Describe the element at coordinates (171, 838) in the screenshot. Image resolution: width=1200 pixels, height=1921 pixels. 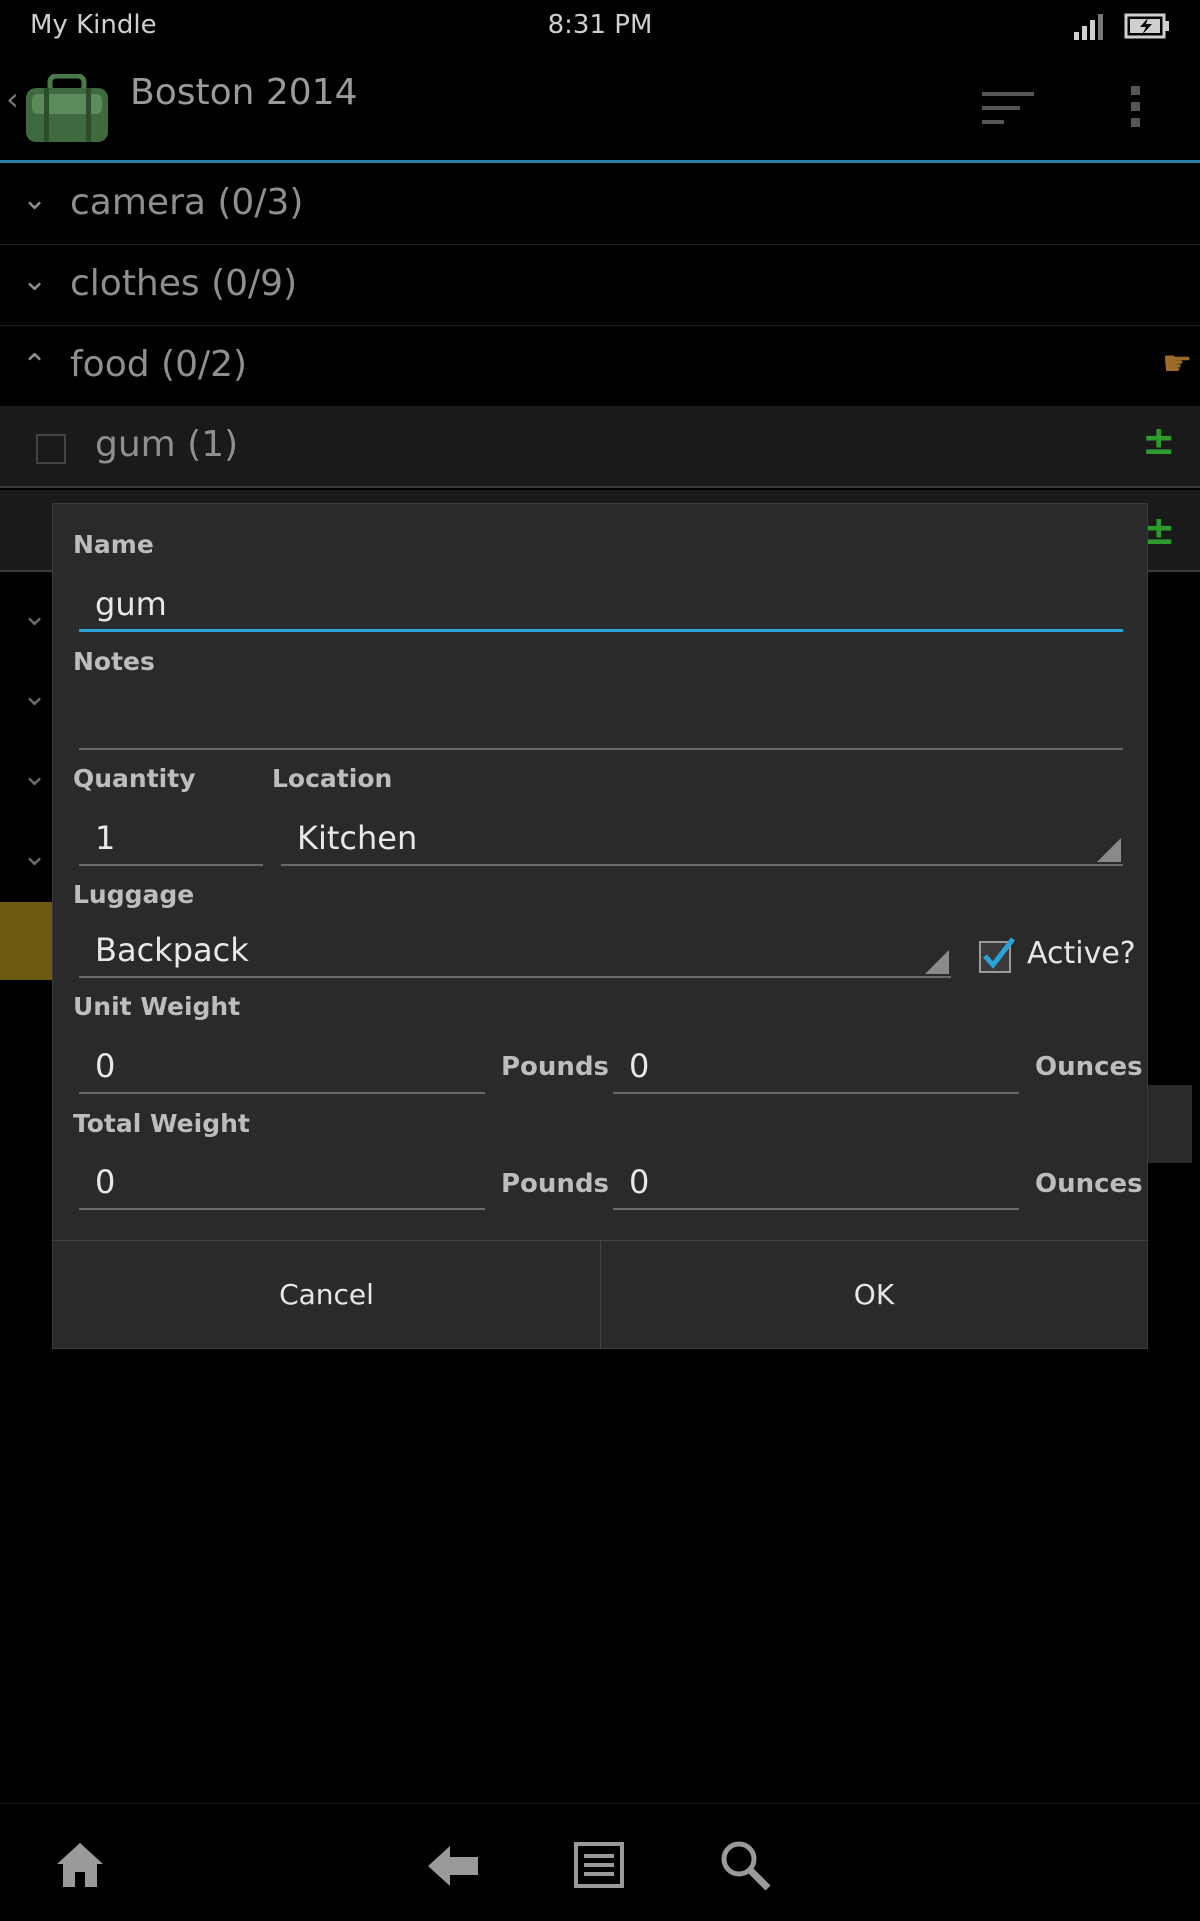
I see `quantity-field: 1` at that location.